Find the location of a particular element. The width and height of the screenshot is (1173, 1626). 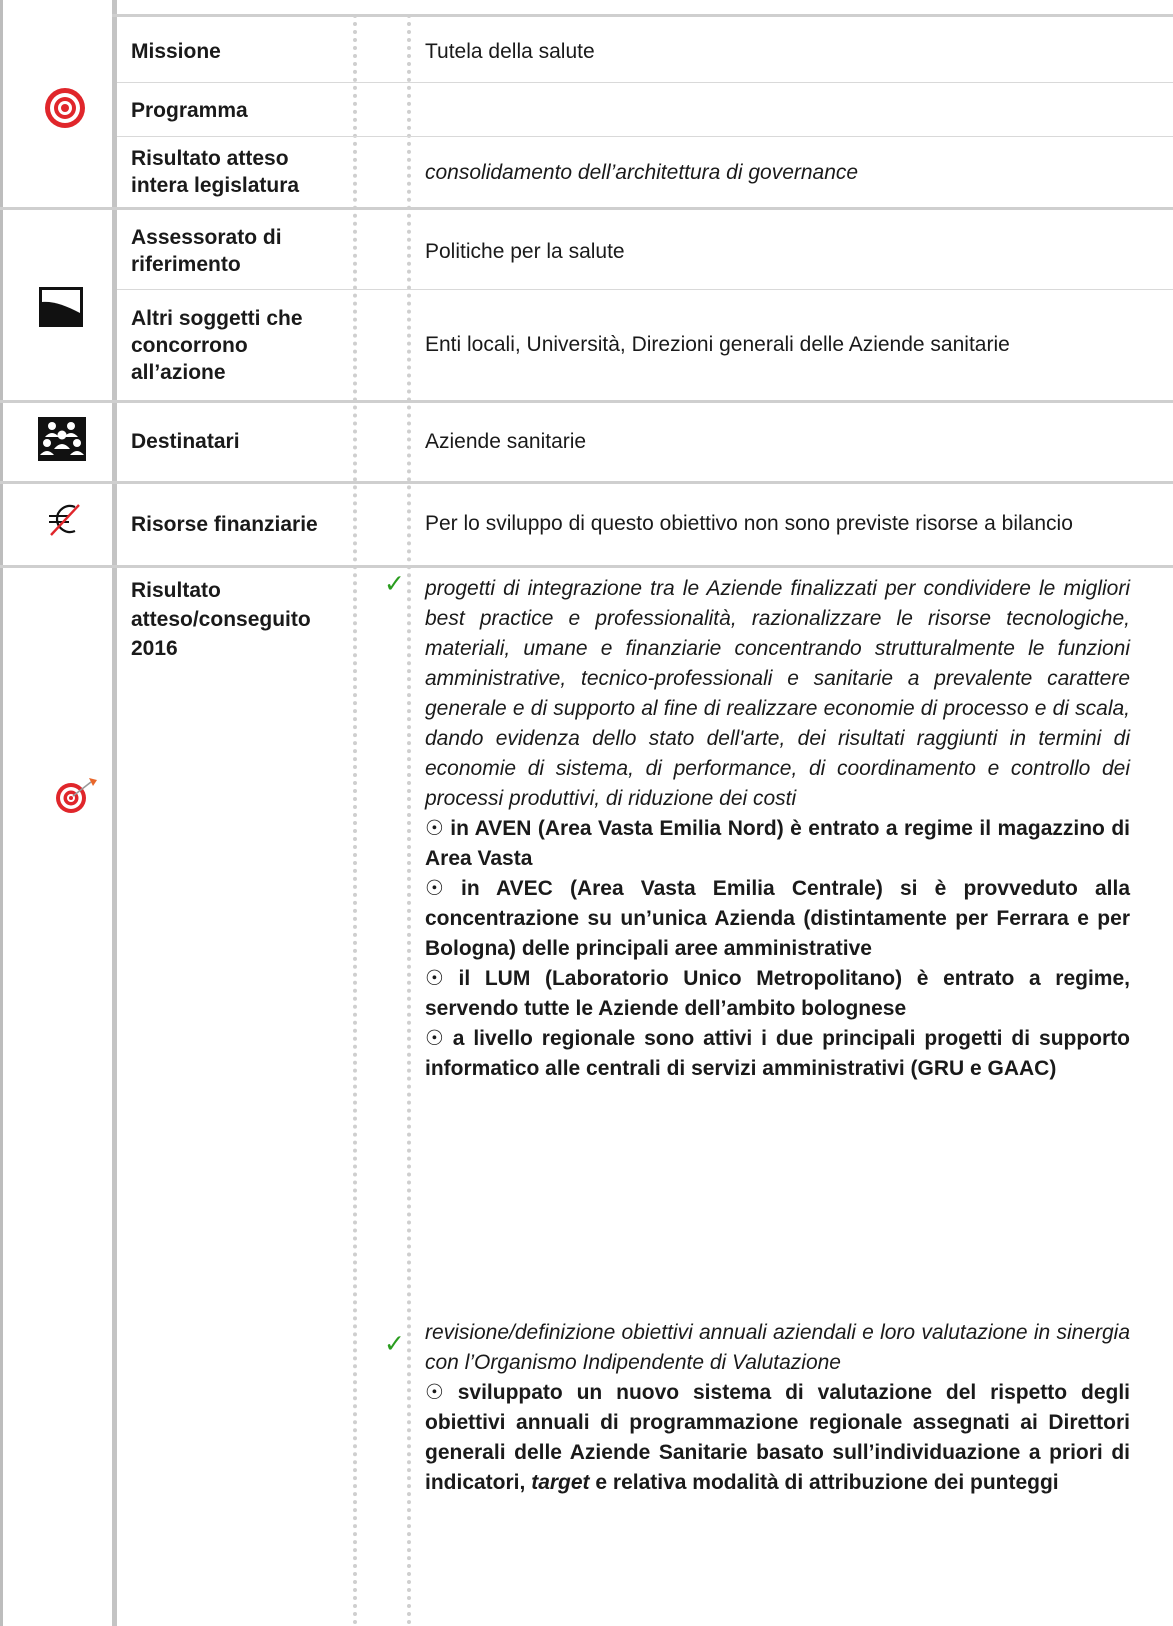

check-column-border is located at coordinates (357, 820).